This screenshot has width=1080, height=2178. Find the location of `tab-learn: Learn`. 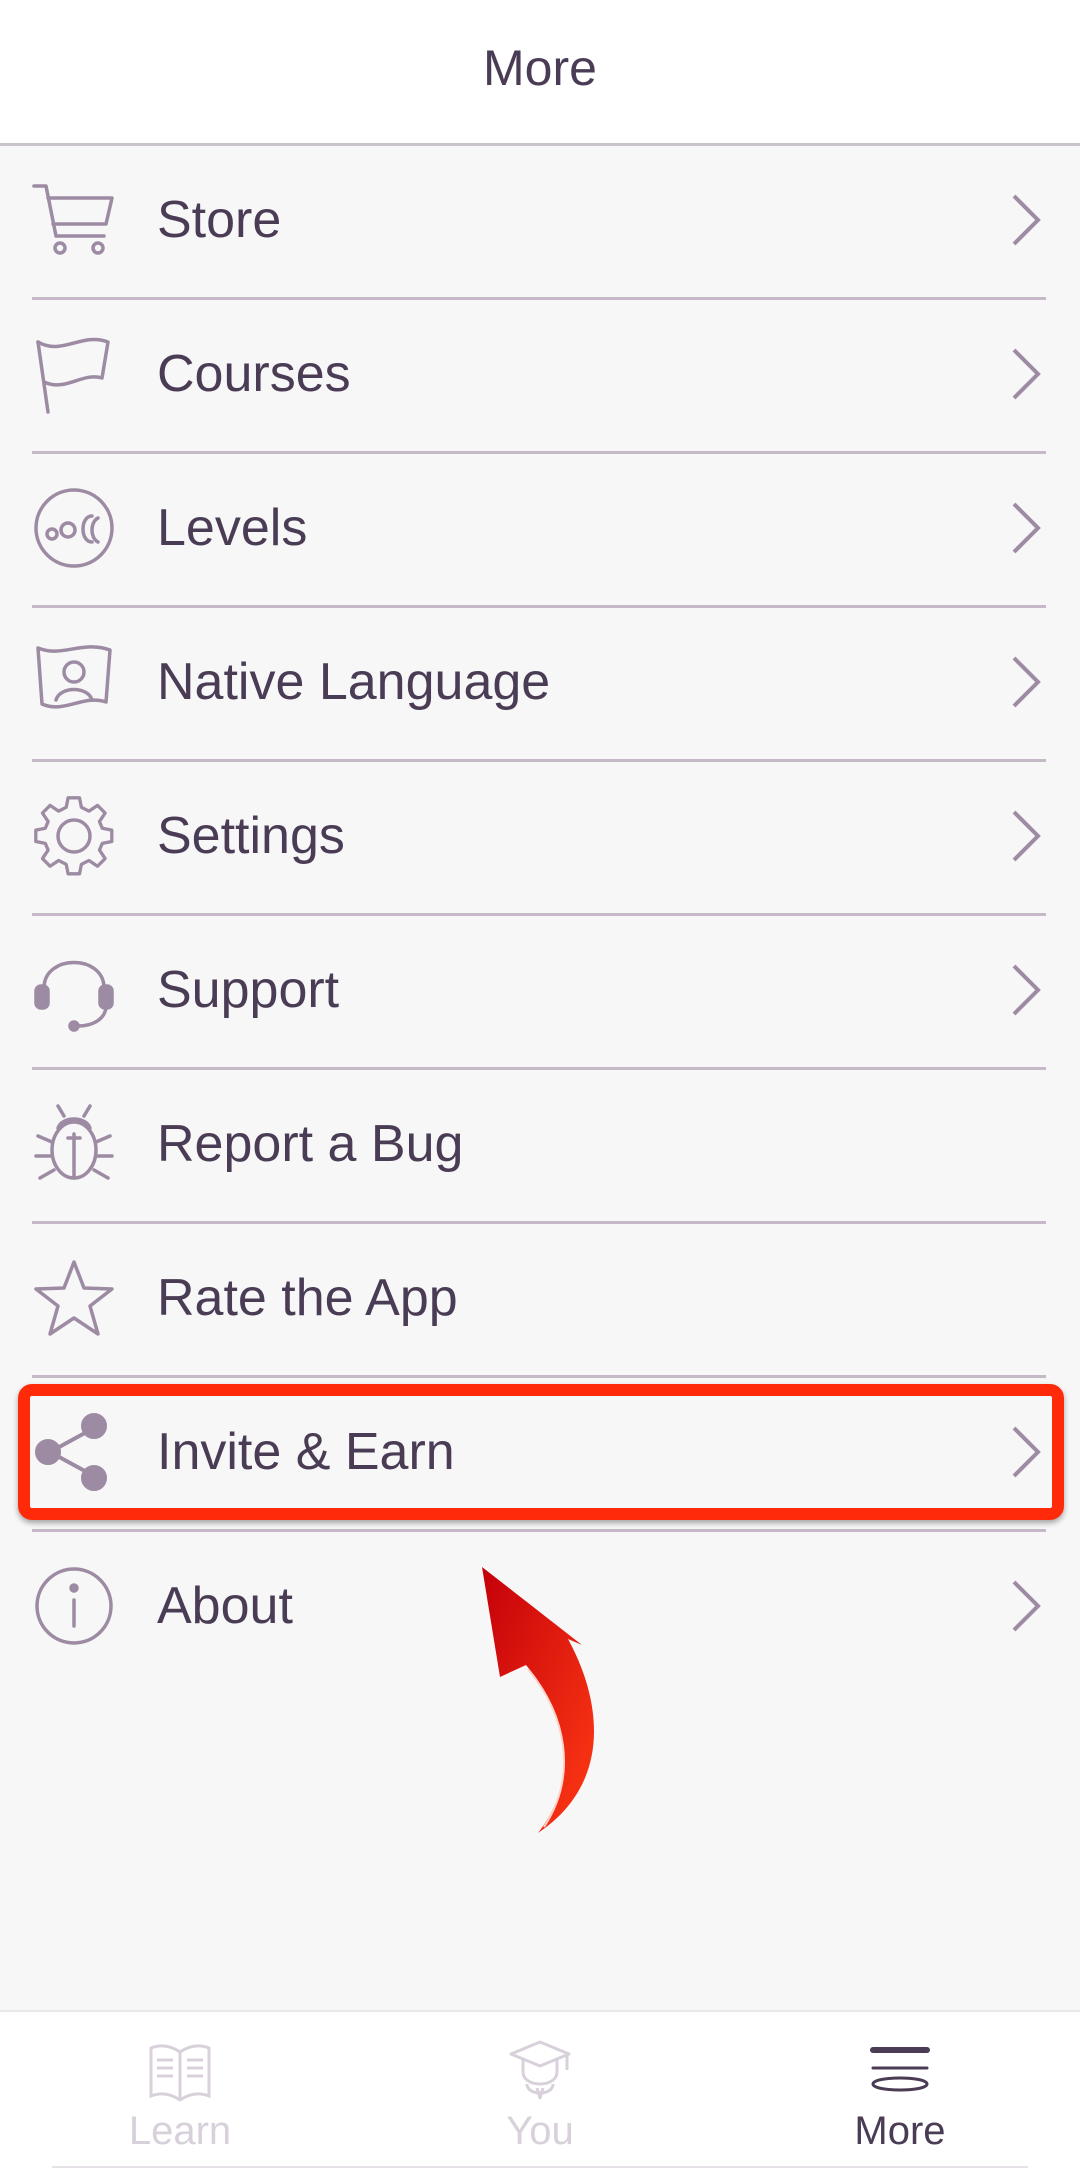

tab-learn: Learn is located at coordinates (180, 2095).